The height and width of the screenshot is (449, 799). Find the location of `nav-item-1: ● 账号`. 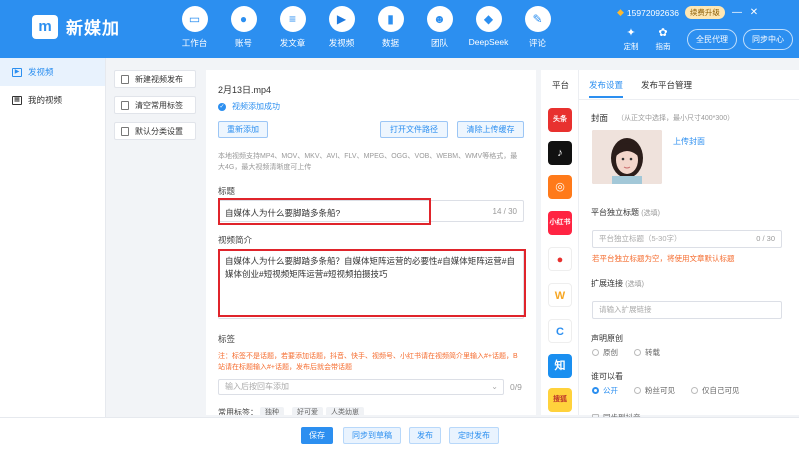

nav-item-1: ● 账号 is located at coordinates (243, 31).